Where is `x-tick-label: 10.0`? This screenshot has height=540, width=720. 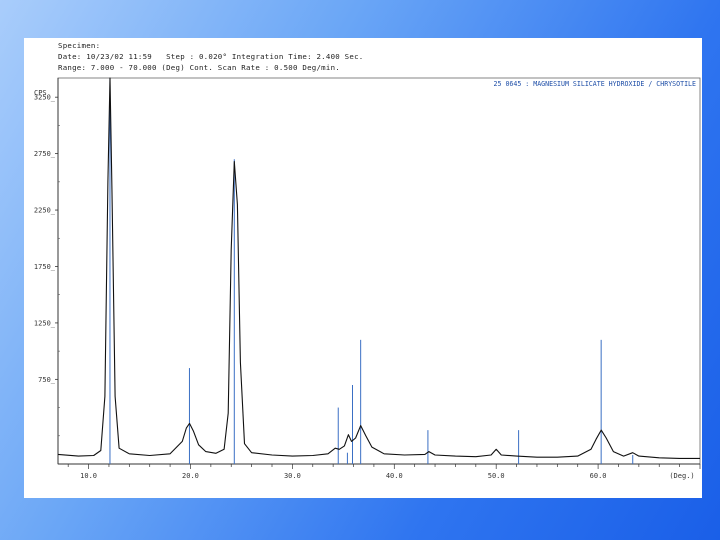 x-tick-label: 10.0 is located at coordinates (88, 476).